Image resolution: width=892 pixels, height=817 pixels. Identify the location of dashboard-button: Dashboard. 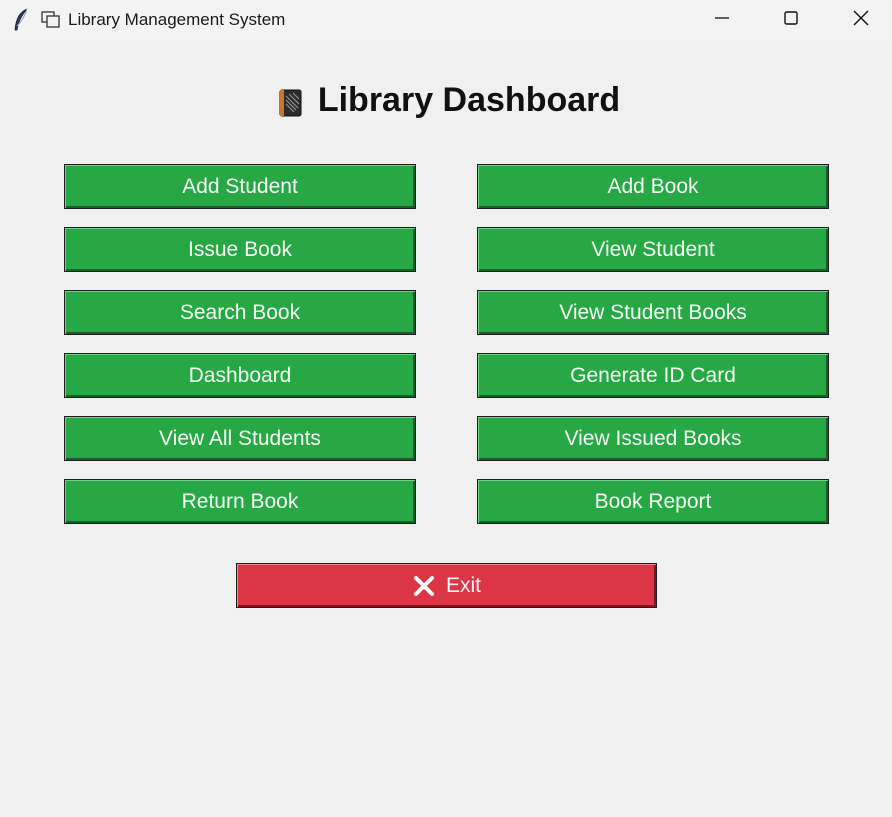
(240, 375).